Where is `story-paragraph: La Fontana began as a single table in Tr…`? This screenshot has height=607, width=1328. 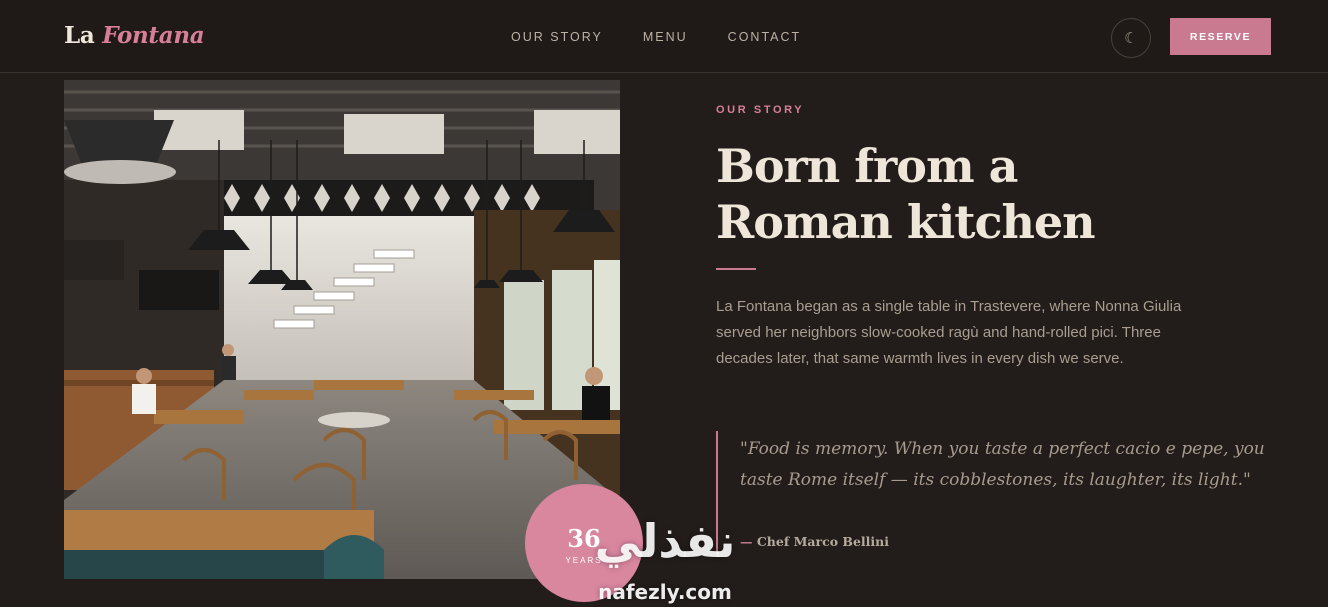 story-paragraph: La Fontana began as a single table in Tr… is located at coordinates (949, 332).